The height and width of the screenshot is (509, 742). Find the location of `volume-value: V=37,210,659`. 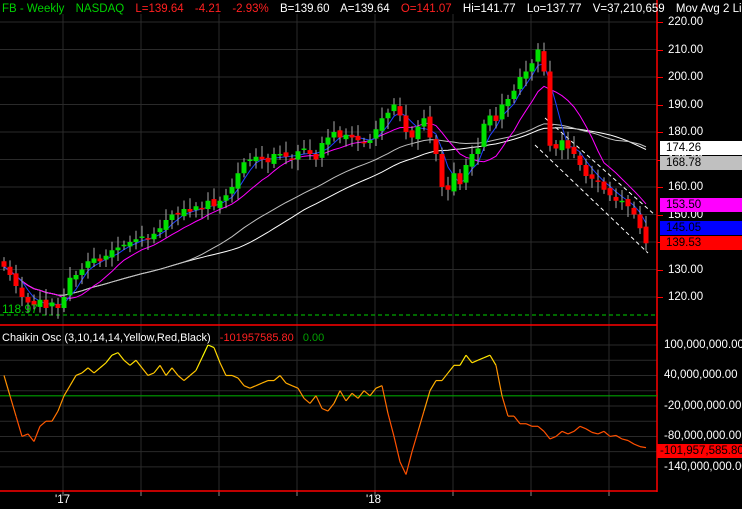

volume-value: V=37,210,659 is located at coordinates (628, 9).